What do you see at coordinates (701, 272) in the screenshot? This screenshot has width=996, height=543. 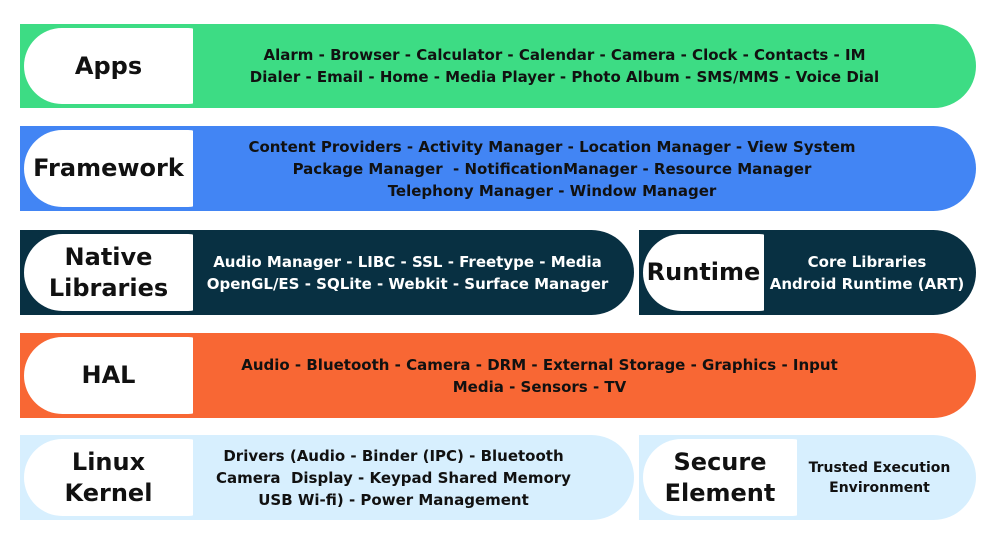 I see `layer-label: Runtime` at bounding box center [701, 272].